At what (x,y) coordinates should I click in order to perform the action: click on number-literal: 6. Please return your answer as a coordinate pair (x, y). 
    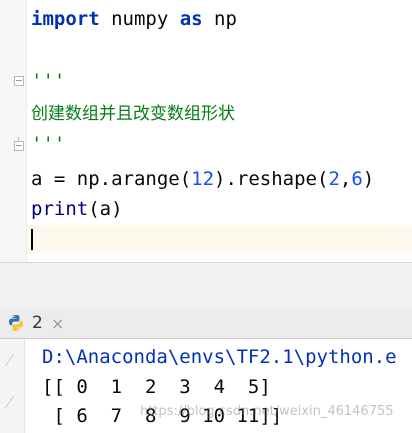
    Looking at the image, I should click on (357, 179).